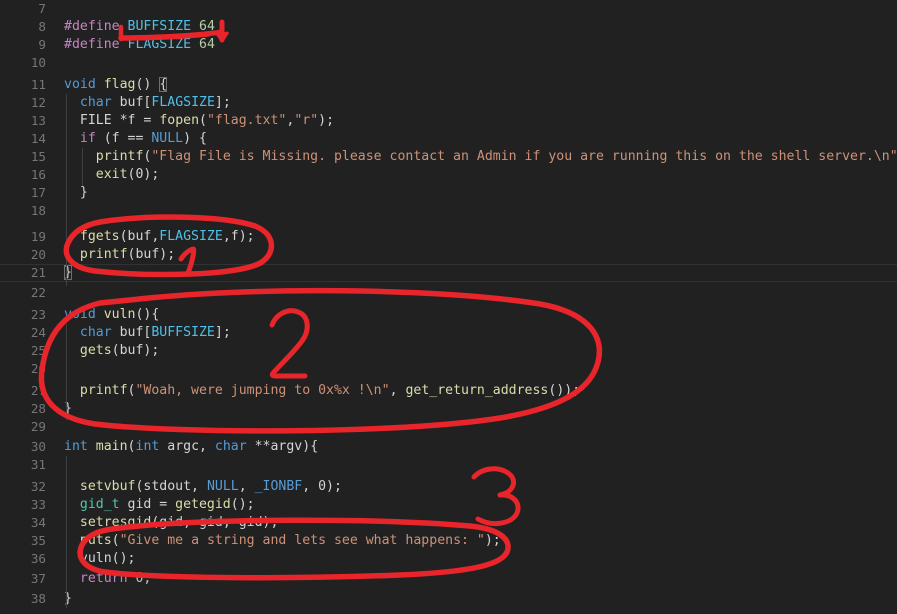 The width and height of the screenshot is (897, 614). What do you see at coordinates (115, 522) in the screenshot?
I see `token-function-setresgid: setresgid` at bounding box center [115, 522].